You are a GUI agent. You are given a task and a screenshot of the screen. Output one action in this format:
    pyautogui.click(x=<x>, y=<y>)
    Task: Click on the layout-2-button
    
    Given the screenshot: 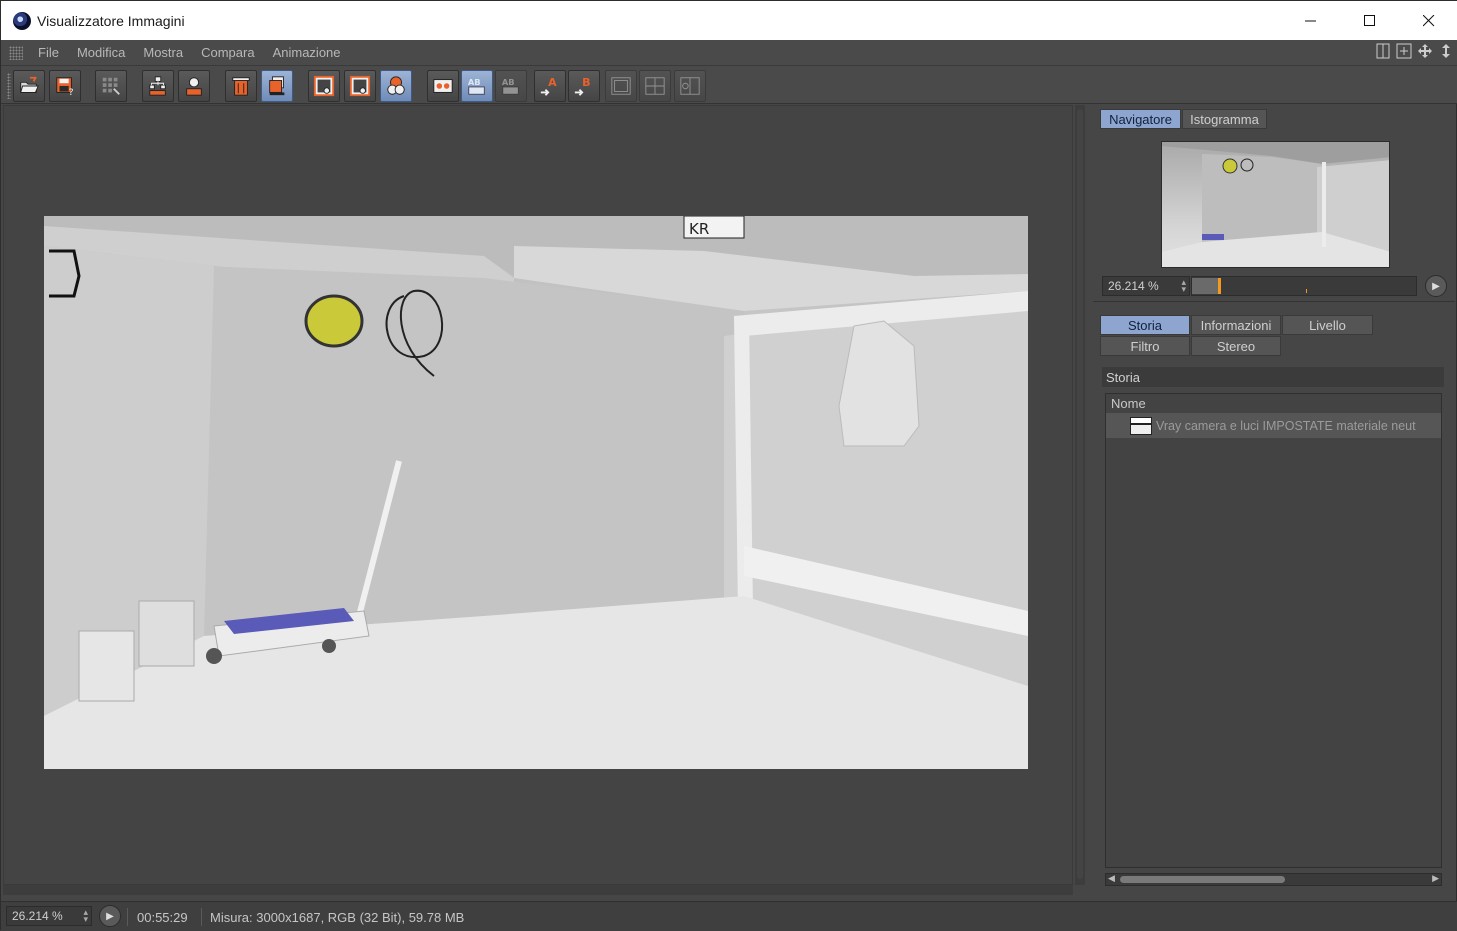 What is the action you would take?
    pyautogui.click(x=655, y=86)
    